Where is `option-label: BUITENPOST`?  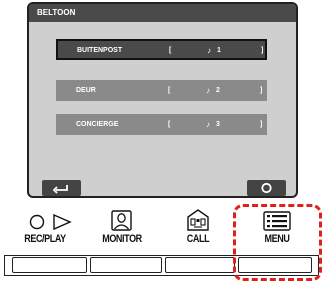 option-label: BUITENPOST is located at coordinates (100, 50).